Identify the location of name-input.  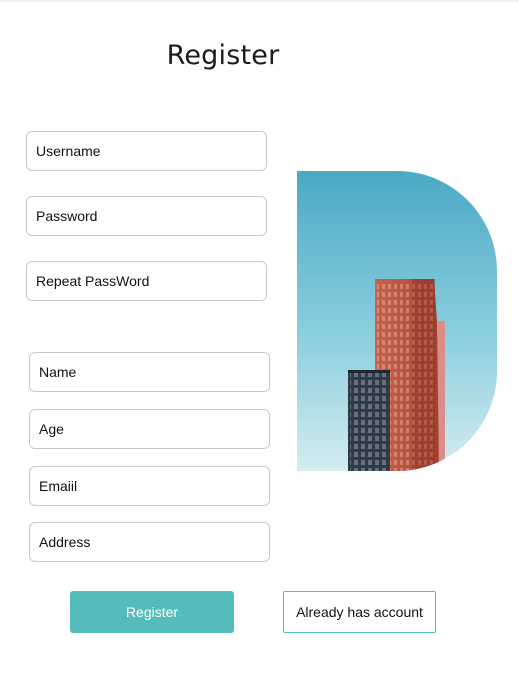
(149, 372).